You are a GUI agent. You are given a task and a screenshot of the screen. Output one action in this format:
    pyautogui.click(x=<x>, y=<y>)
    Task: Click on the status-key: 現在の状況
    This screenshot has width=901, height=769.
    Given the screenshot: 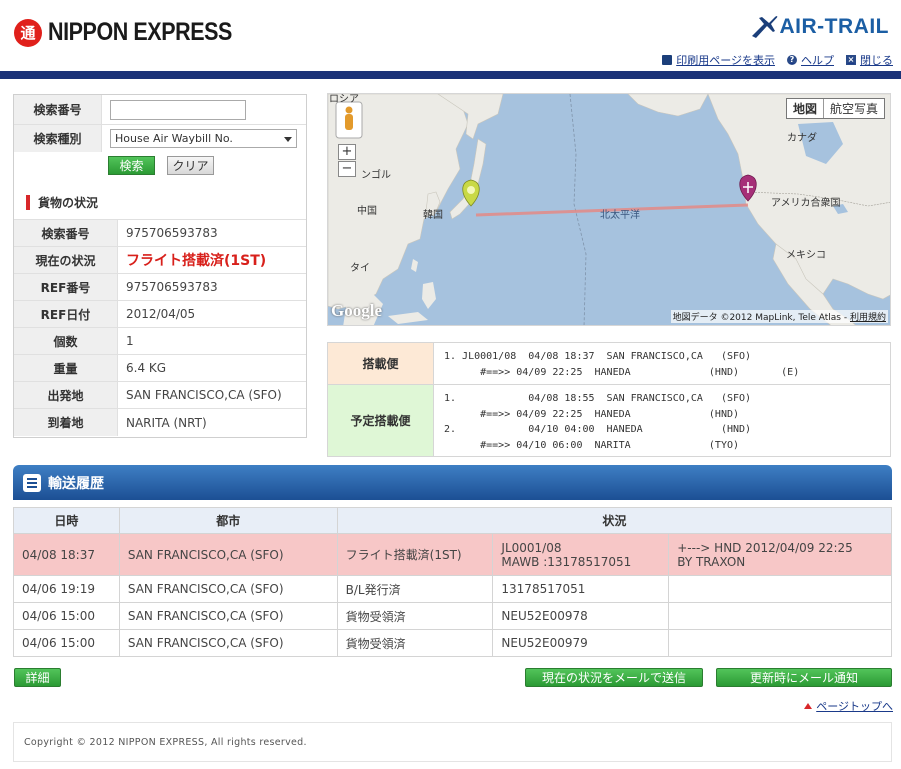 What is the action you would take?
    pyautogui.click(x=66, y=260)
    